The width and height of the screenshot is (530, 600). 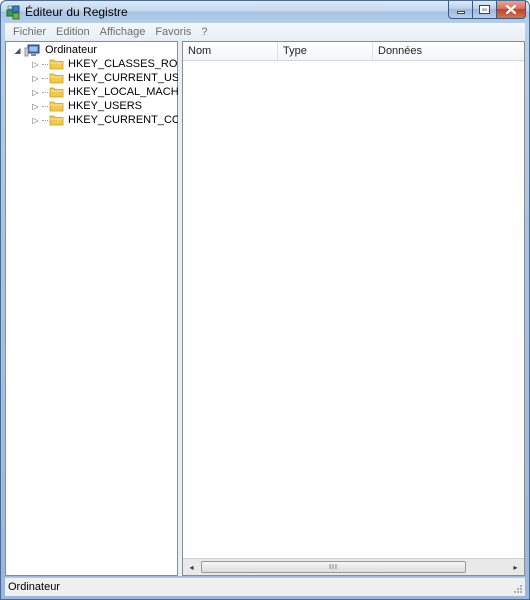 I want to click on minimize-icon, so click(x=460, y=12).